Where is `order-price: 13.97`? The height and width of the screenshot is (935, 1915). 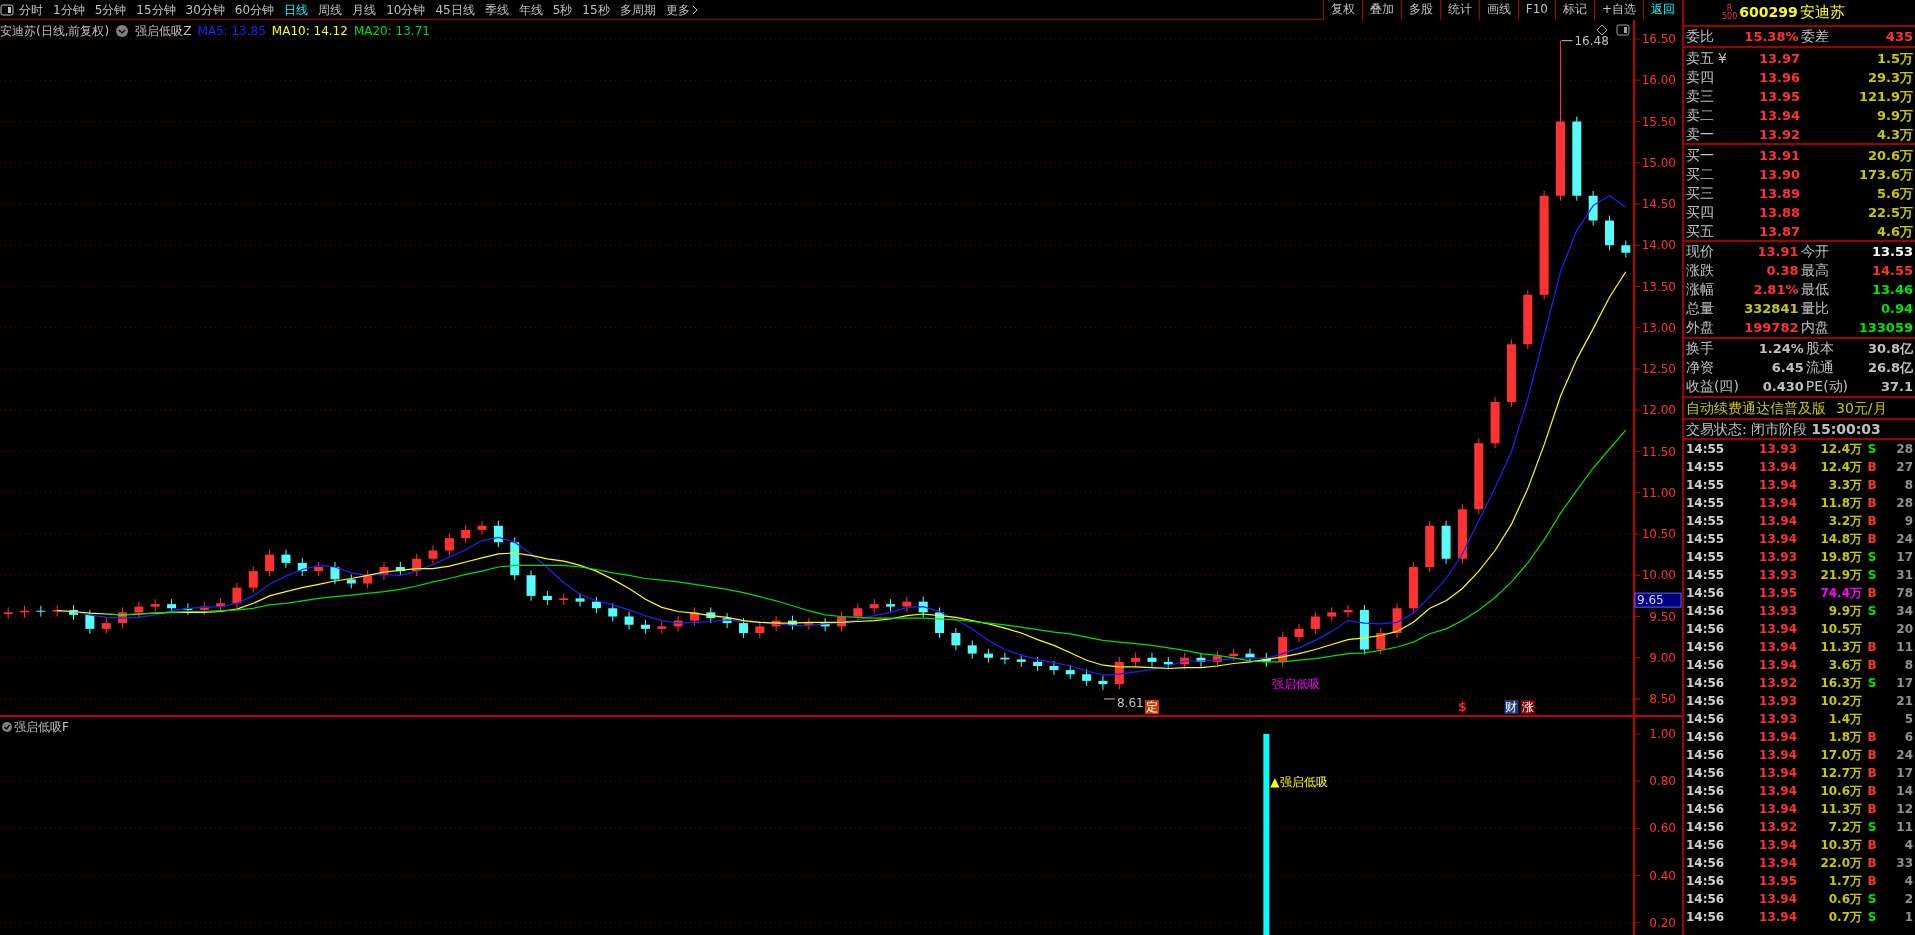 order-price: 13.97 is located at coordinates (1778, 58).